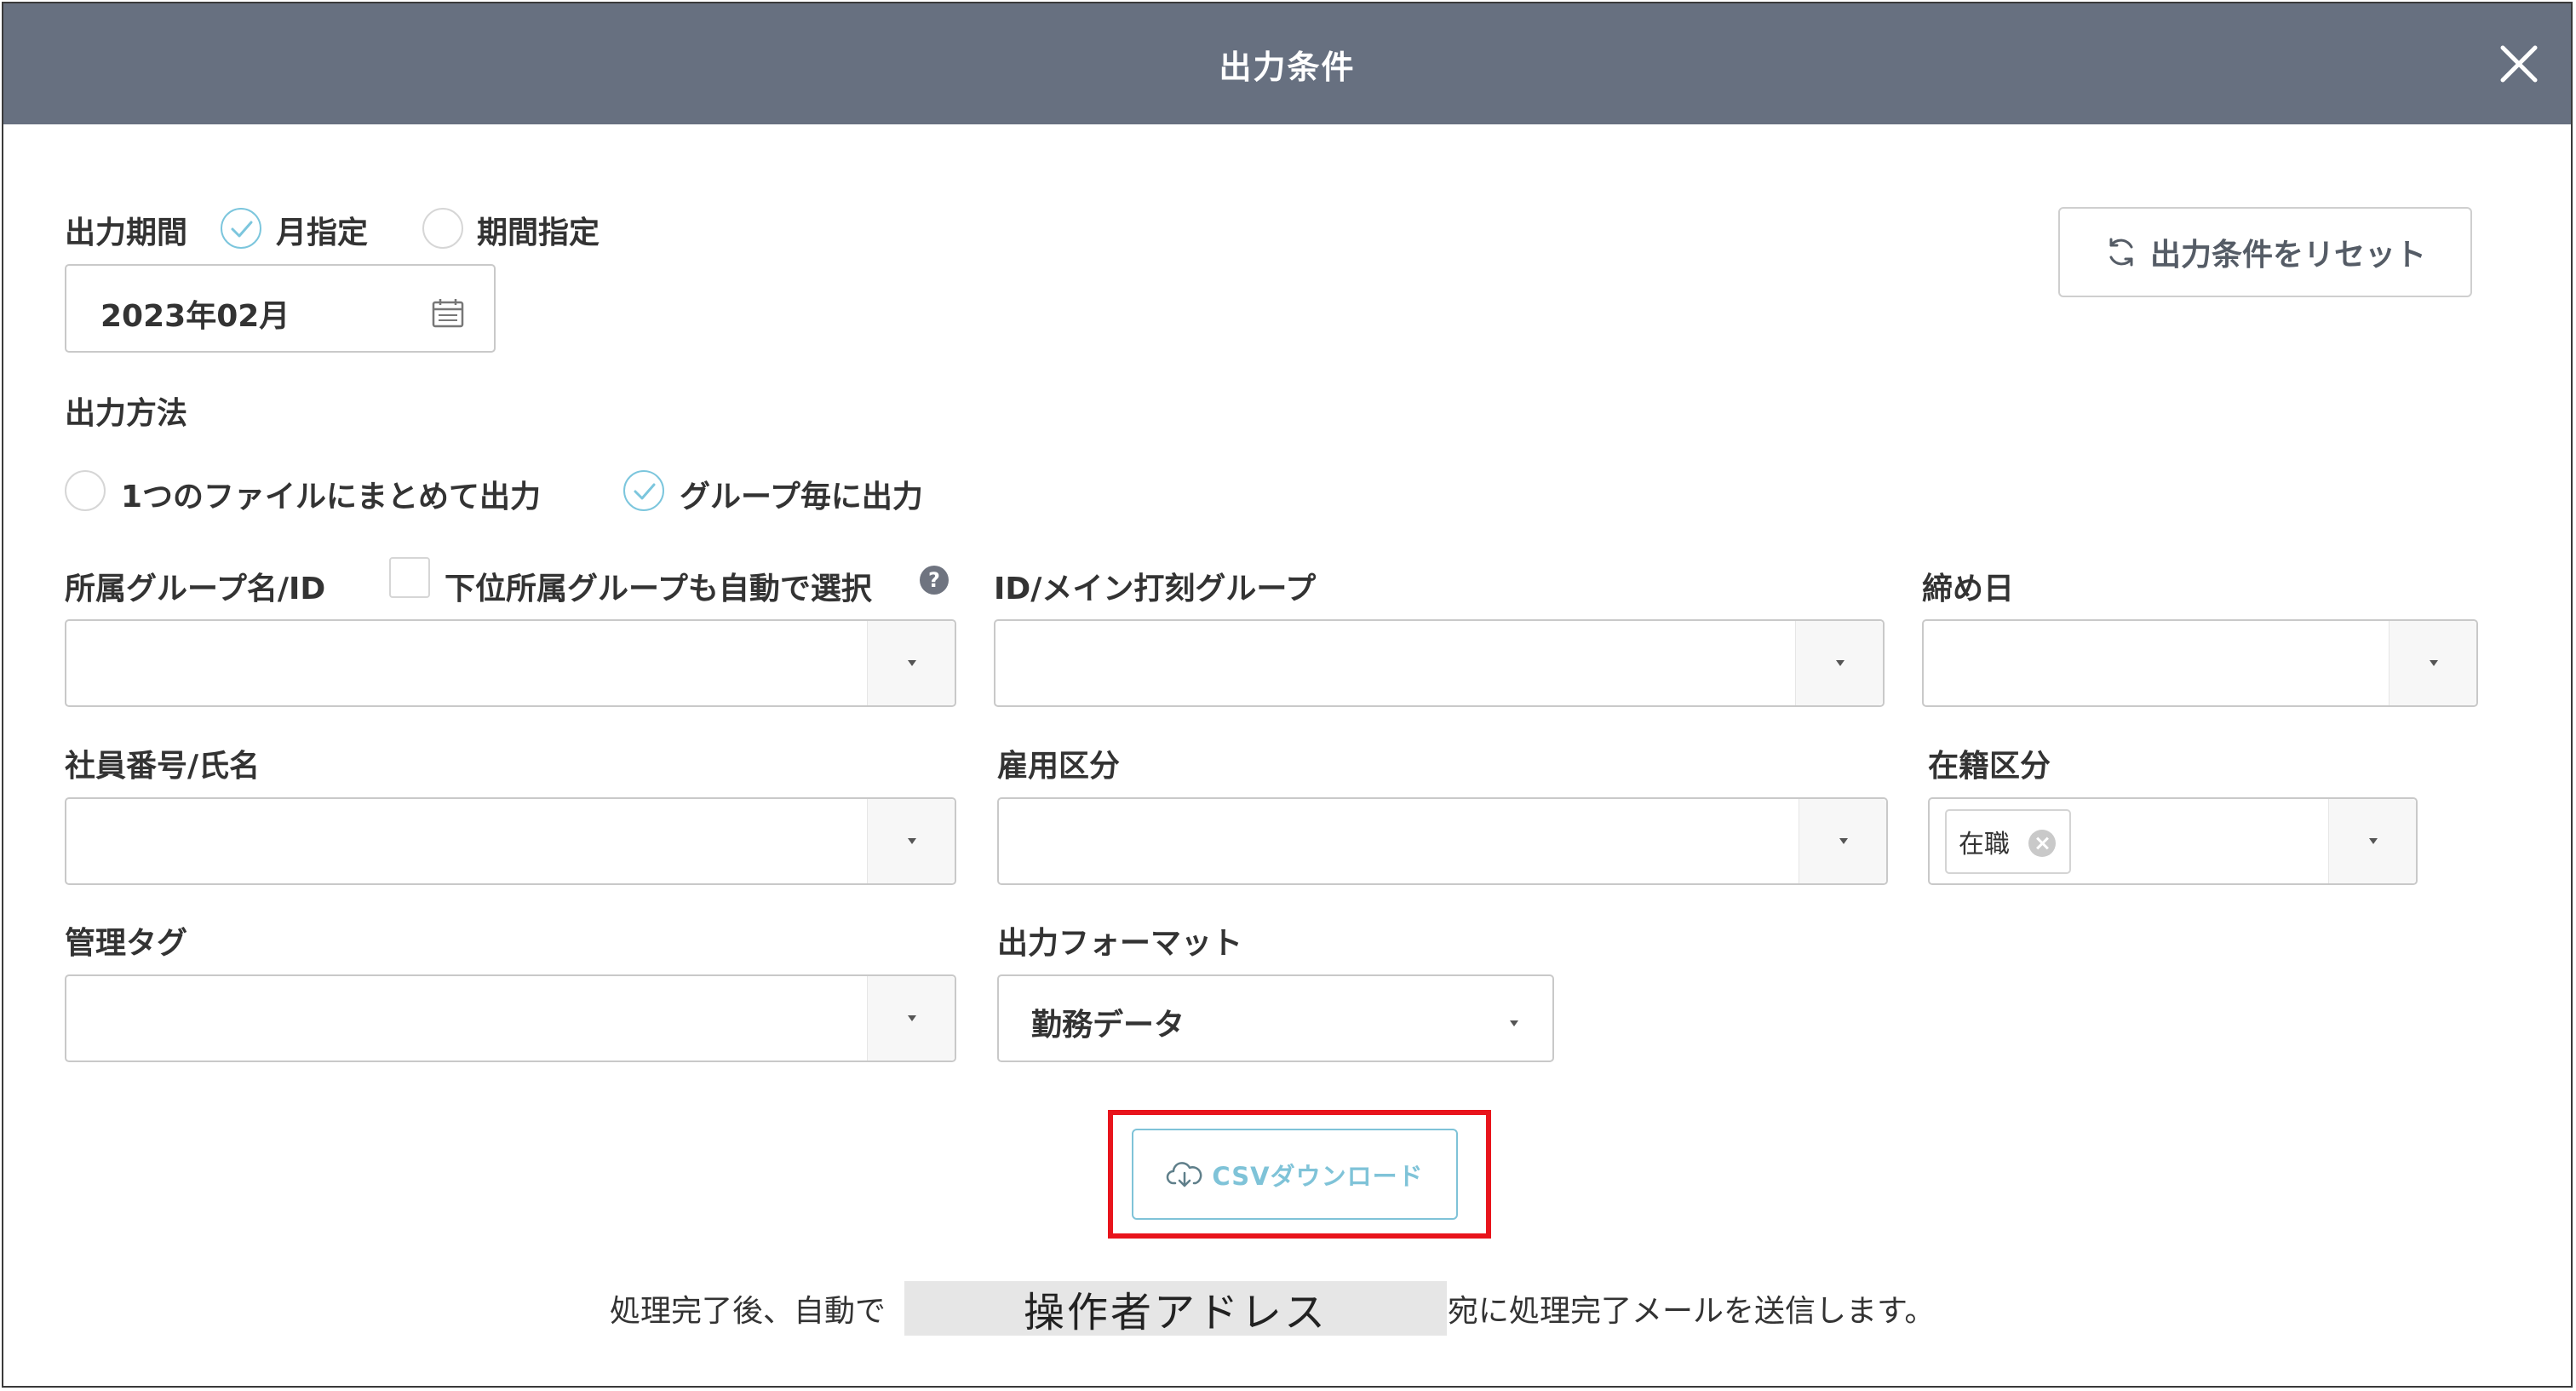 The height and width of the screenshot is (1391, 2576). I want to click on remove-tag-icon, so click(2042, 843).